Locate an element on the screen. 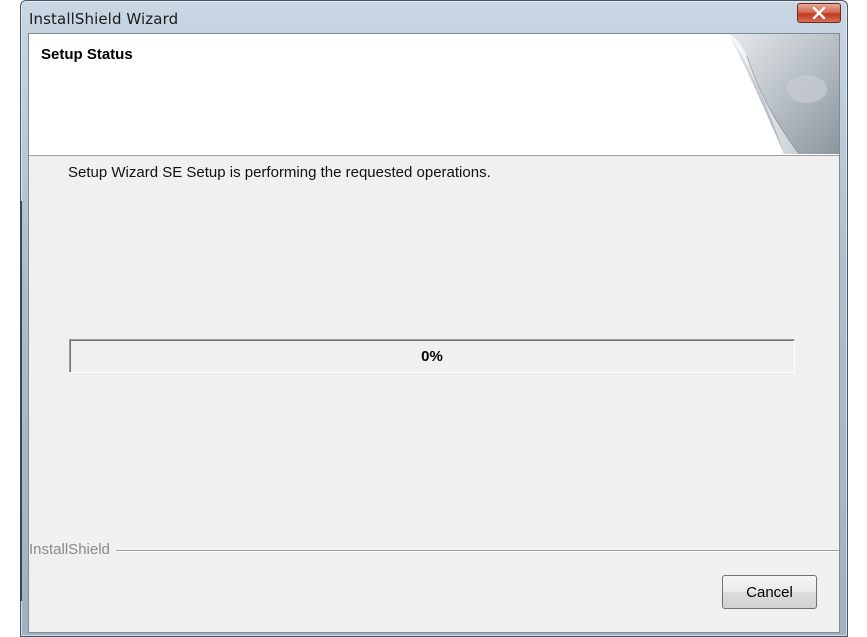  title-bar: InstallShield Wizard is located at coordinates (434, 17).